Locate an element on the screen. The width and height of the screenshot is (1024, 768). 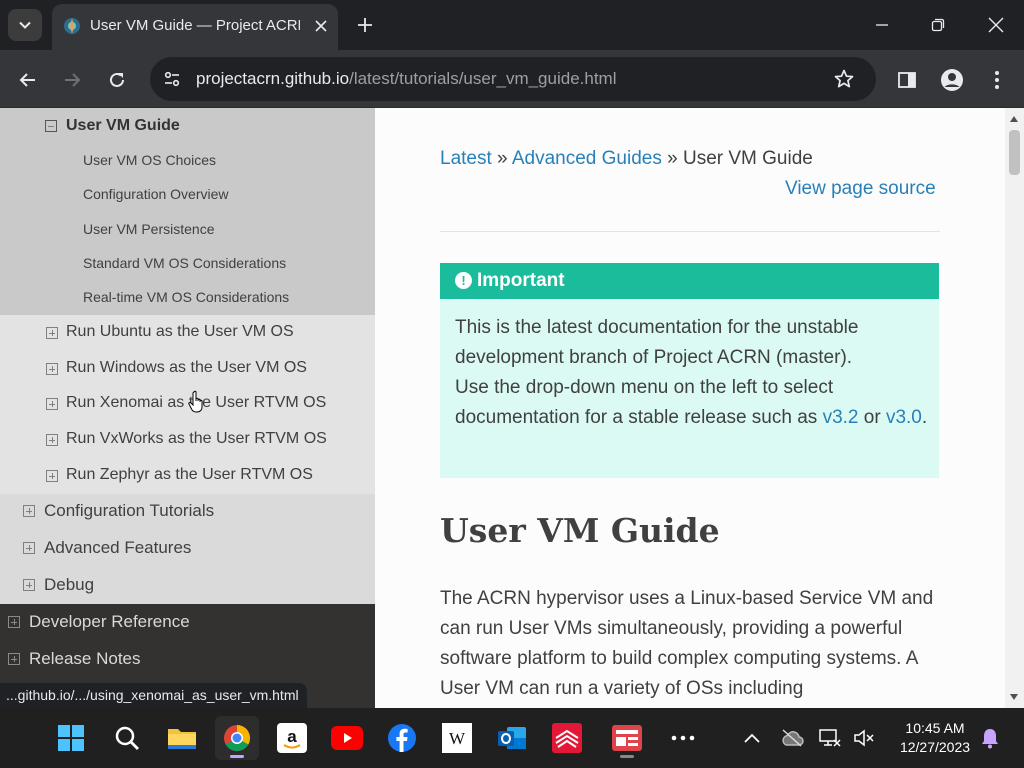
profile-button is located at coordinates (952, 80).